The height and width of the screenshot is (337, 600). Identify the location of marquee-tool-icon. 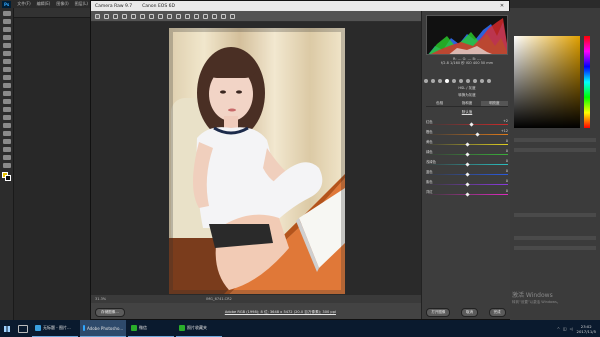
(6, 21).